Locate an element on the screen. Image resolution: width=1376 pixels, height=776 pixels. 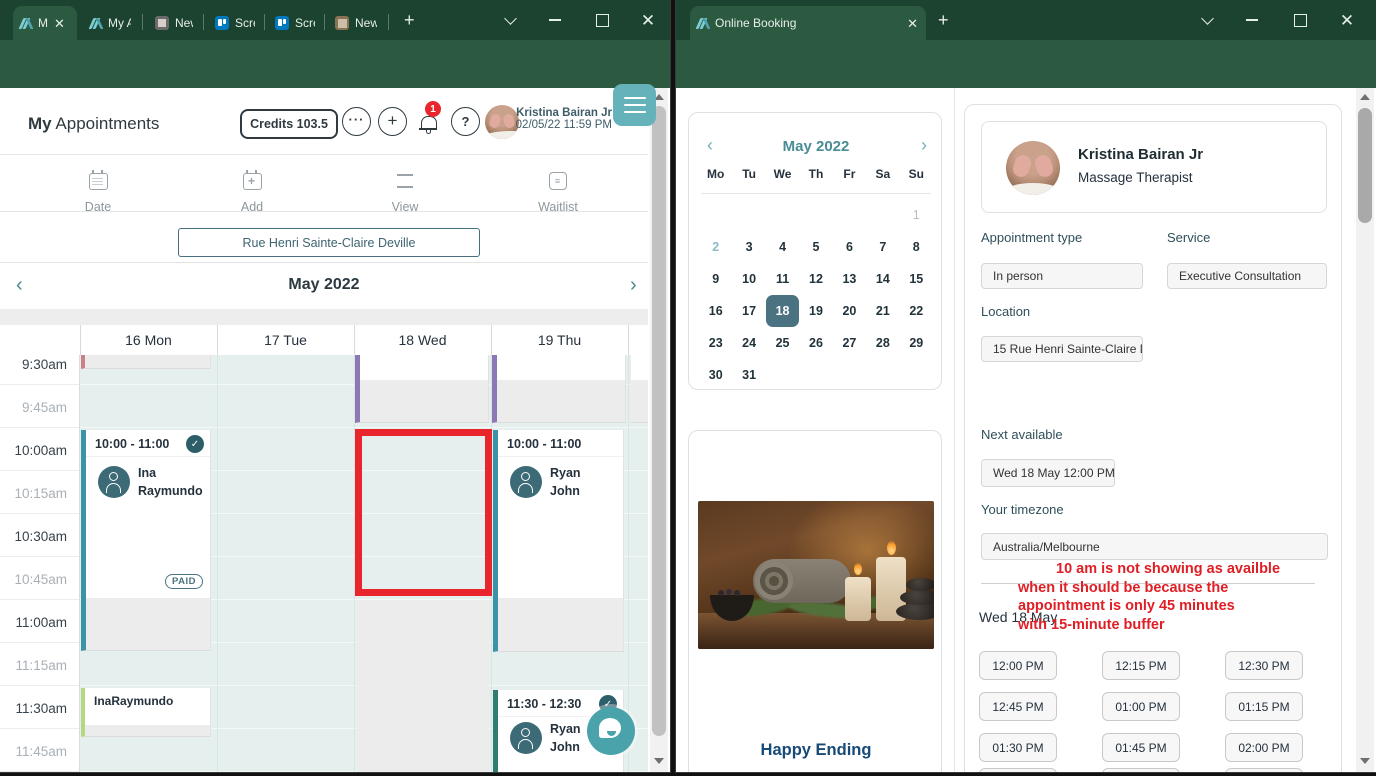
nav-waitlist: ≡ Waitlist is located at coordinates (558, 191).